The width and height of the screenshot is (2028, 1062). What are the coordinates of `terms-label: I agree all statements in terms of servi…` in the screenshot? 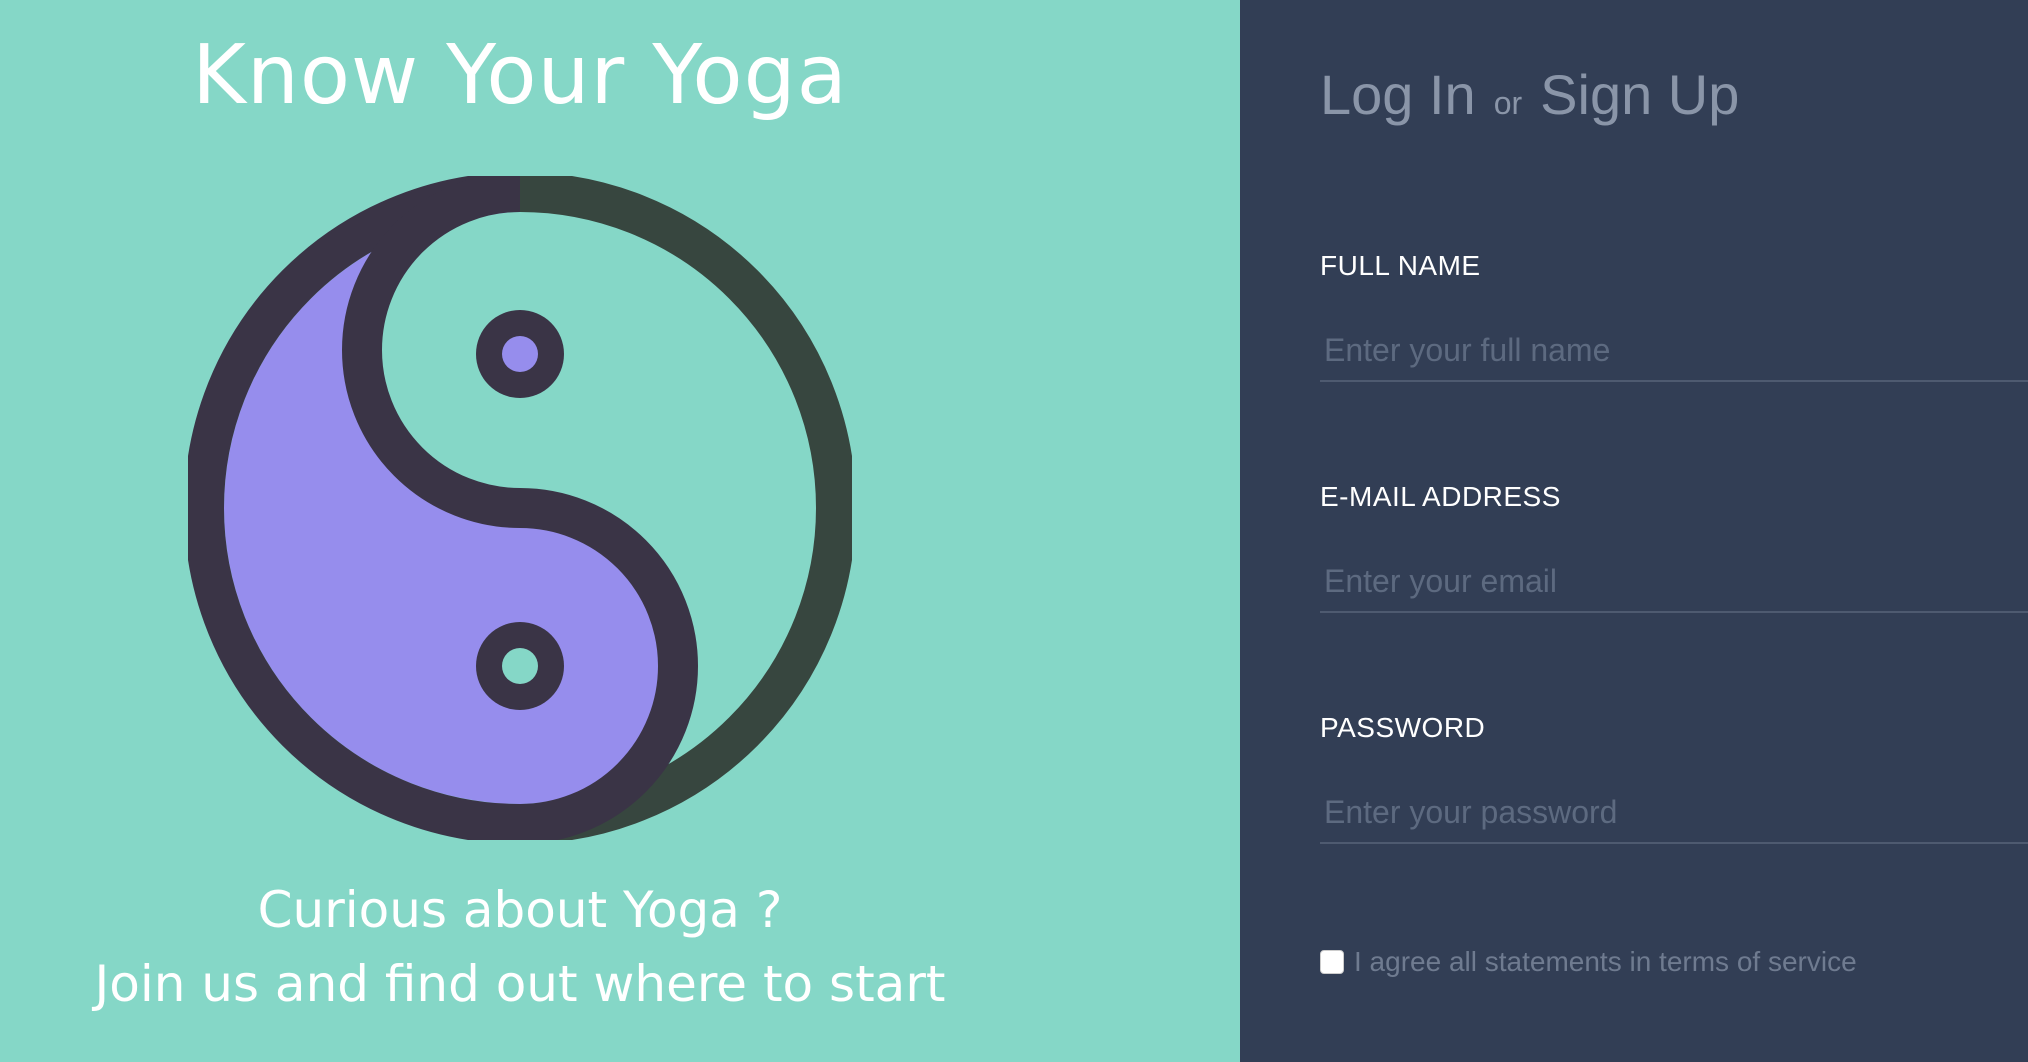 It's located at (1605, 962).